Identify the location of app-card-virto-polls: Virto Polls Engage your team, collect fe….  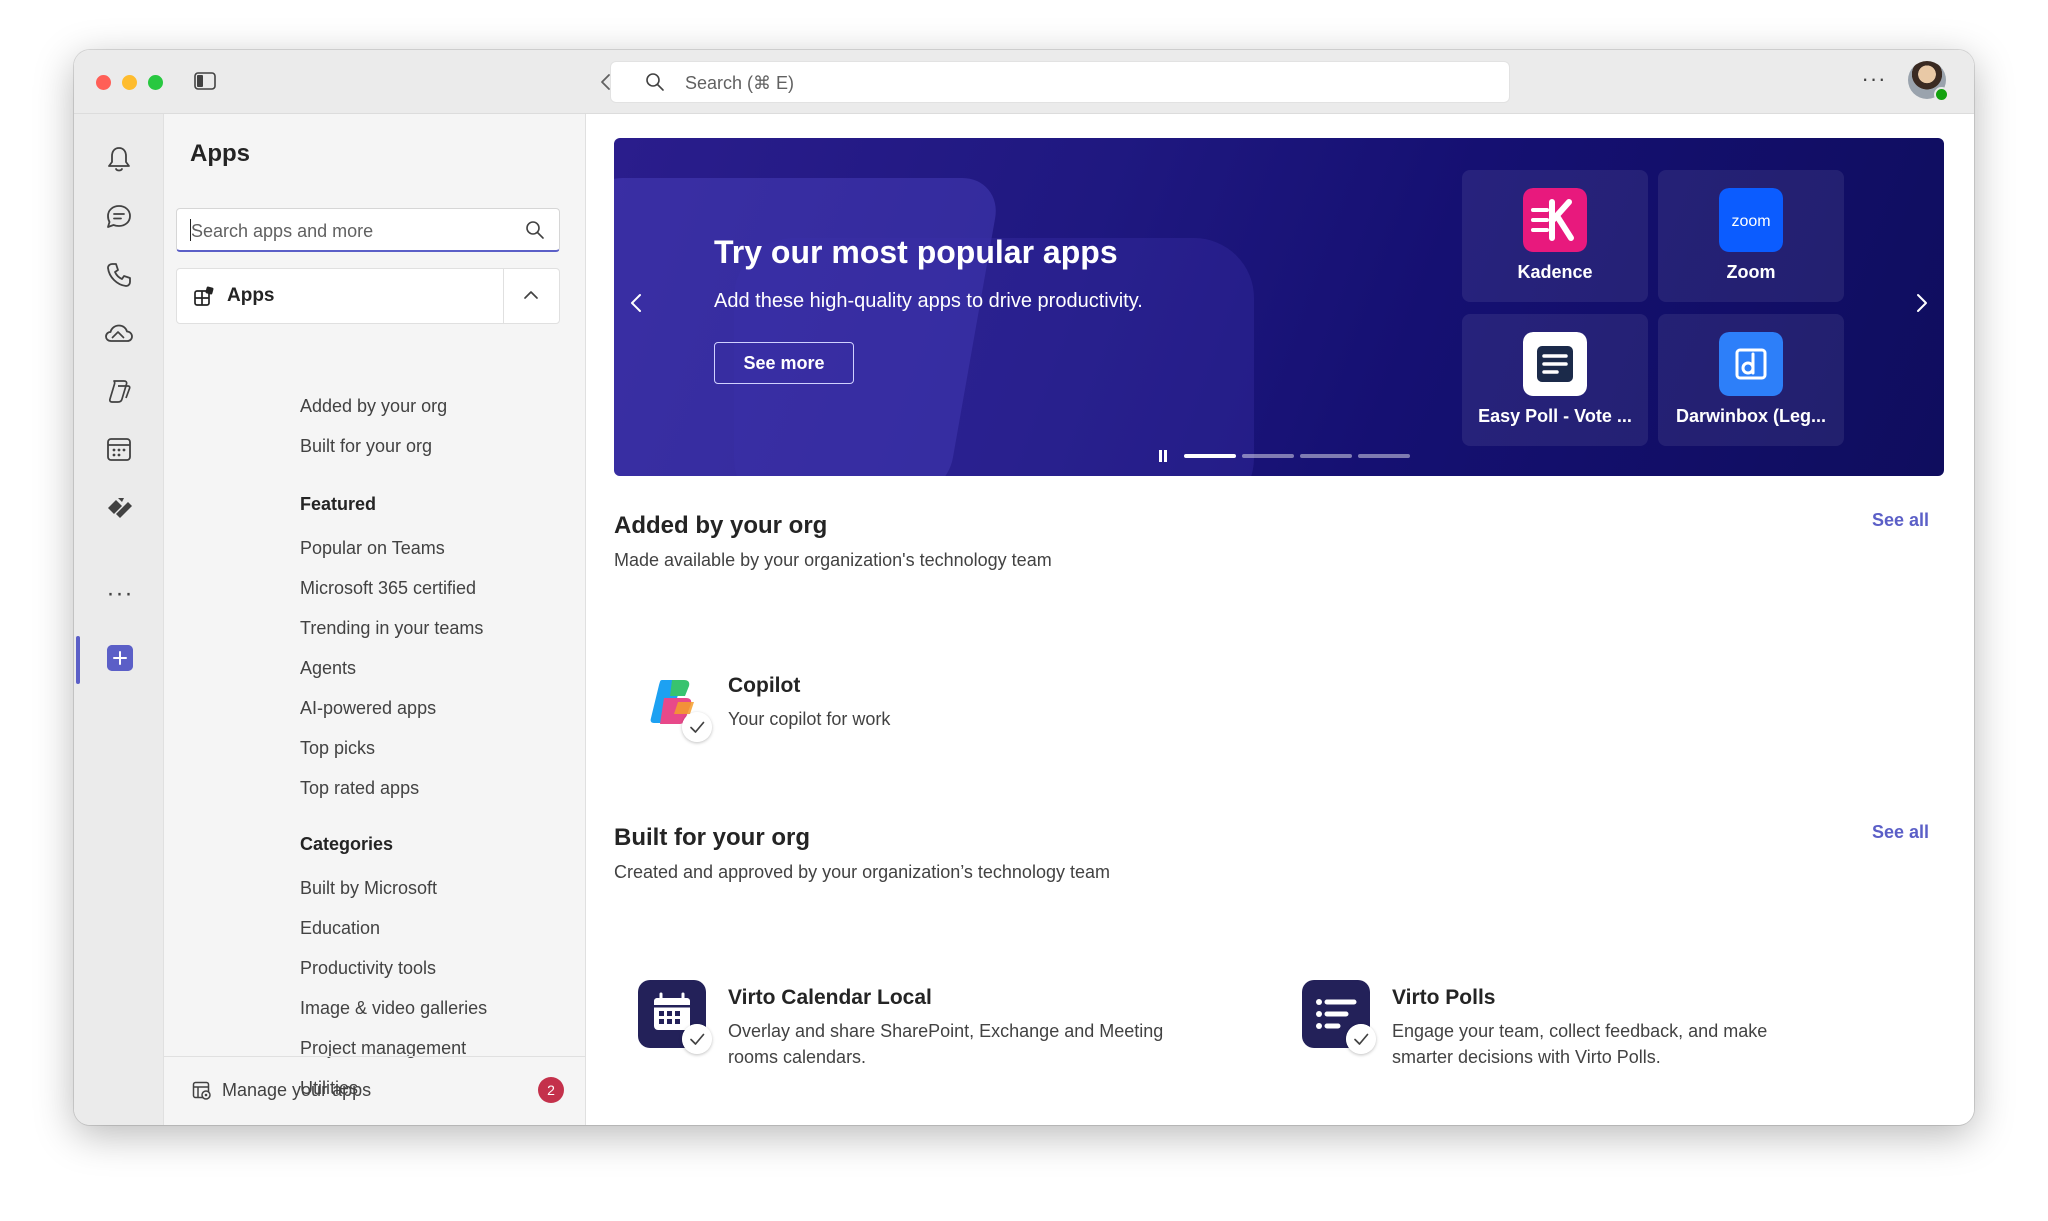
(1602, 1030).